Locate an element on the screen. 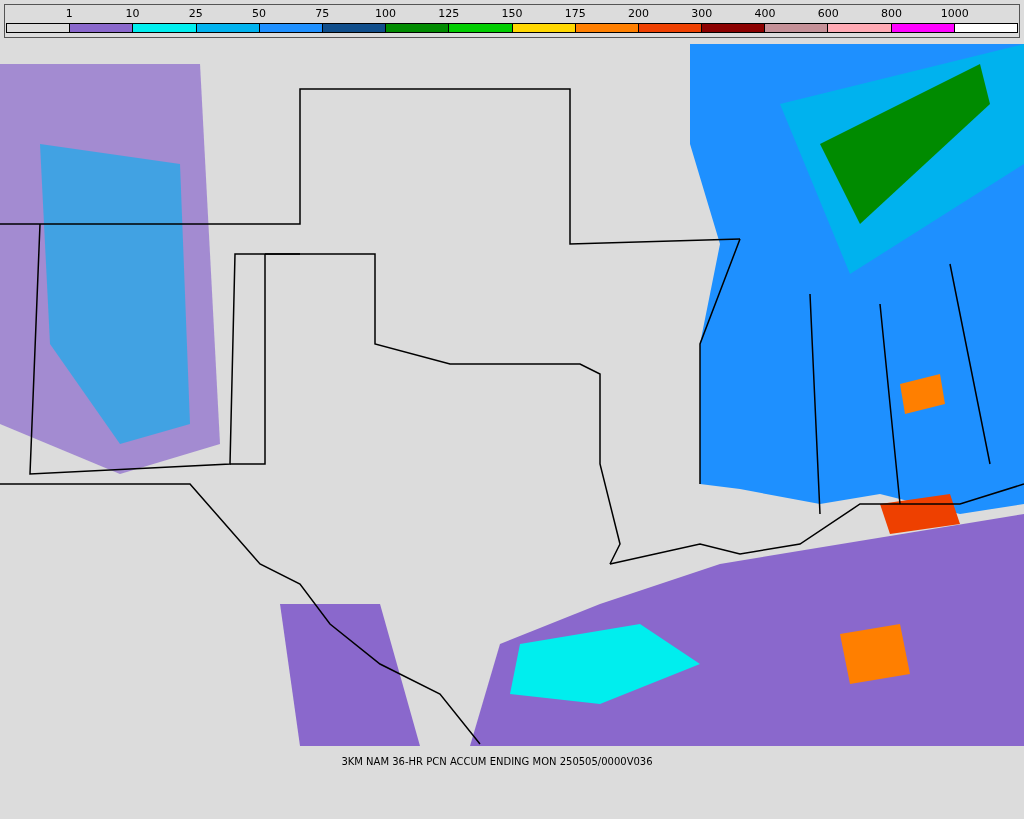  legend-label: 800 is located at coordinates (891, 13).